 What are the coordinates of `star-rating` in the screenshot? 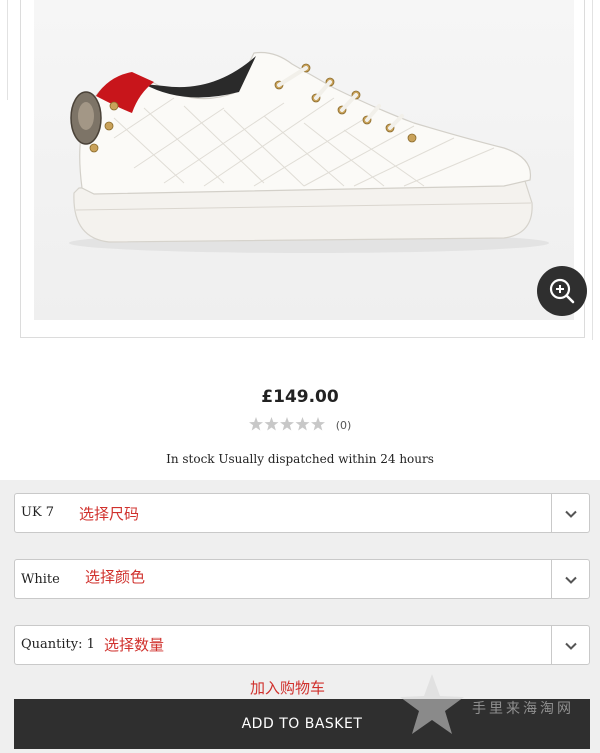 It's located at (286, 425).